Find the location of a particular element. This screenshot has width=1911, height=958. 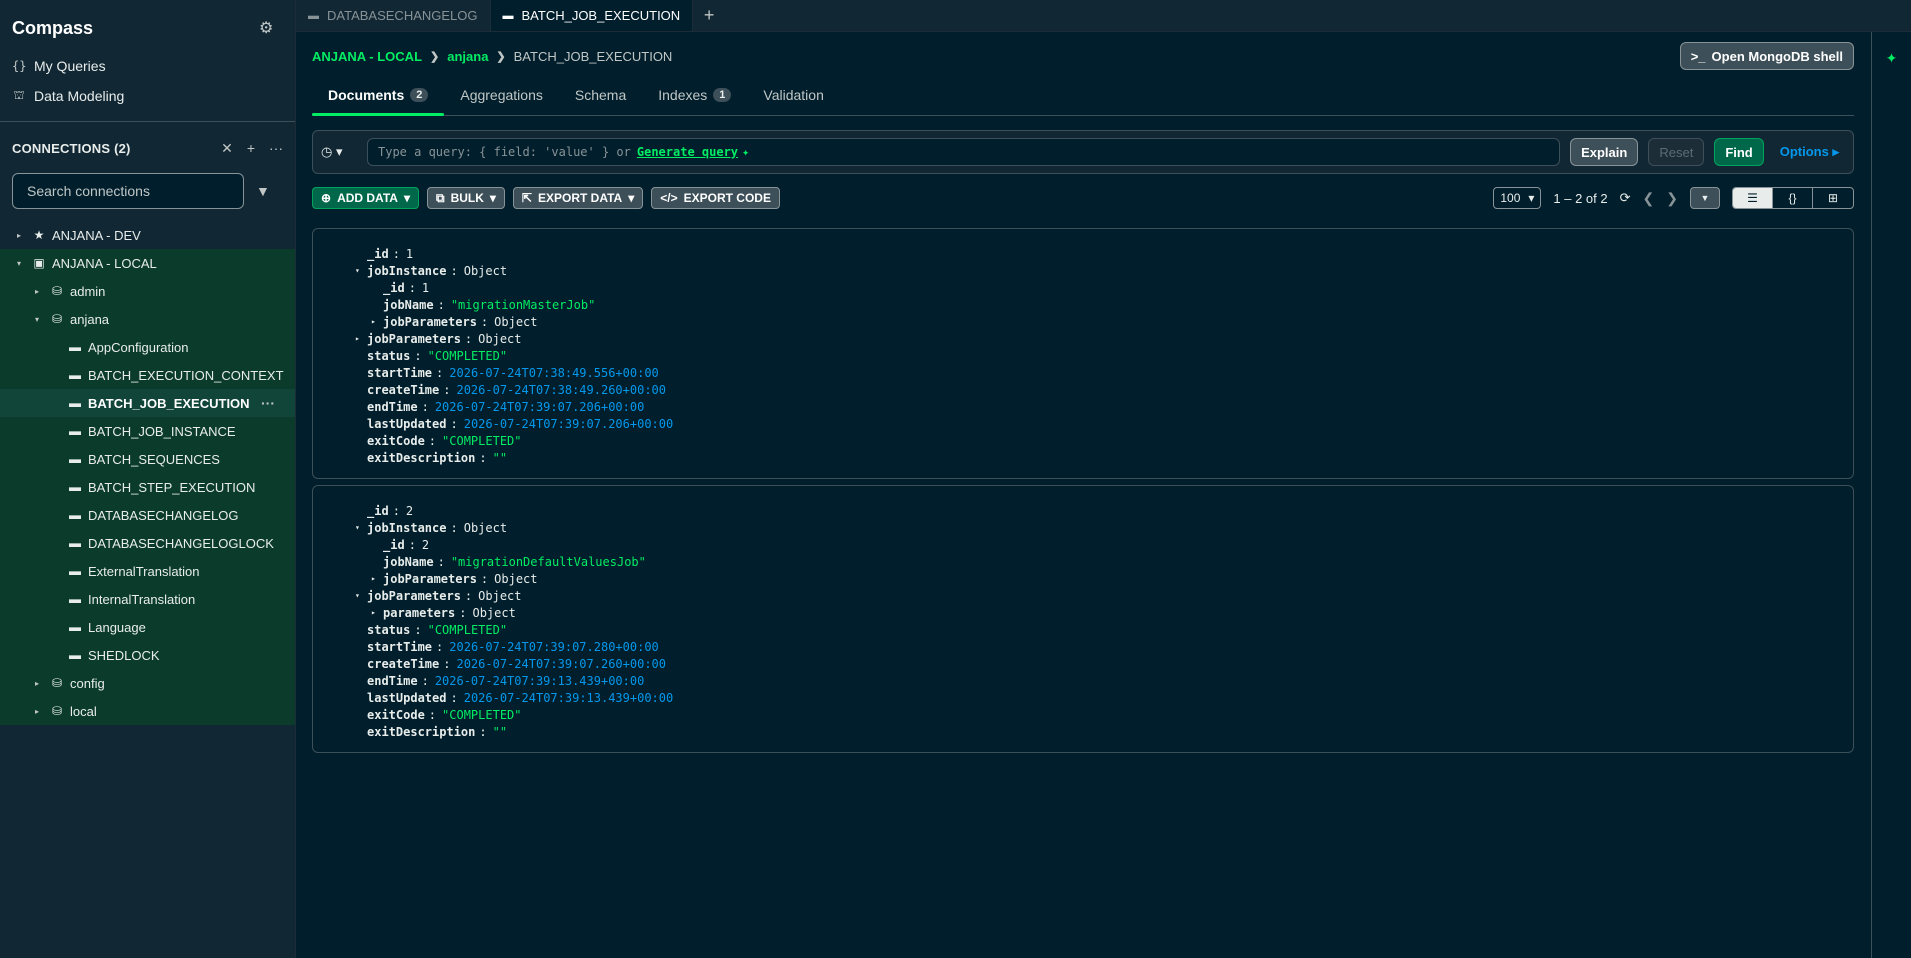

field-value: Object is located at coordinates (500, 595).